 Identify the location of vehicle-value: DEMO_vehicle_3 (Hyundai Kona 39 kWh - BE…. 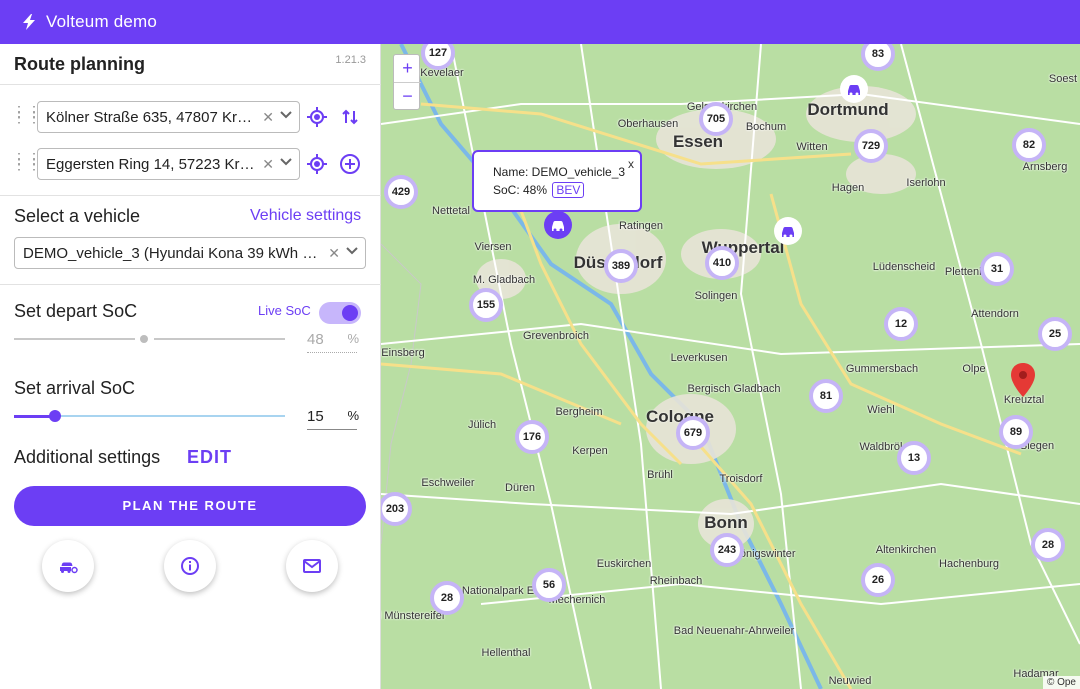
(171, 253).